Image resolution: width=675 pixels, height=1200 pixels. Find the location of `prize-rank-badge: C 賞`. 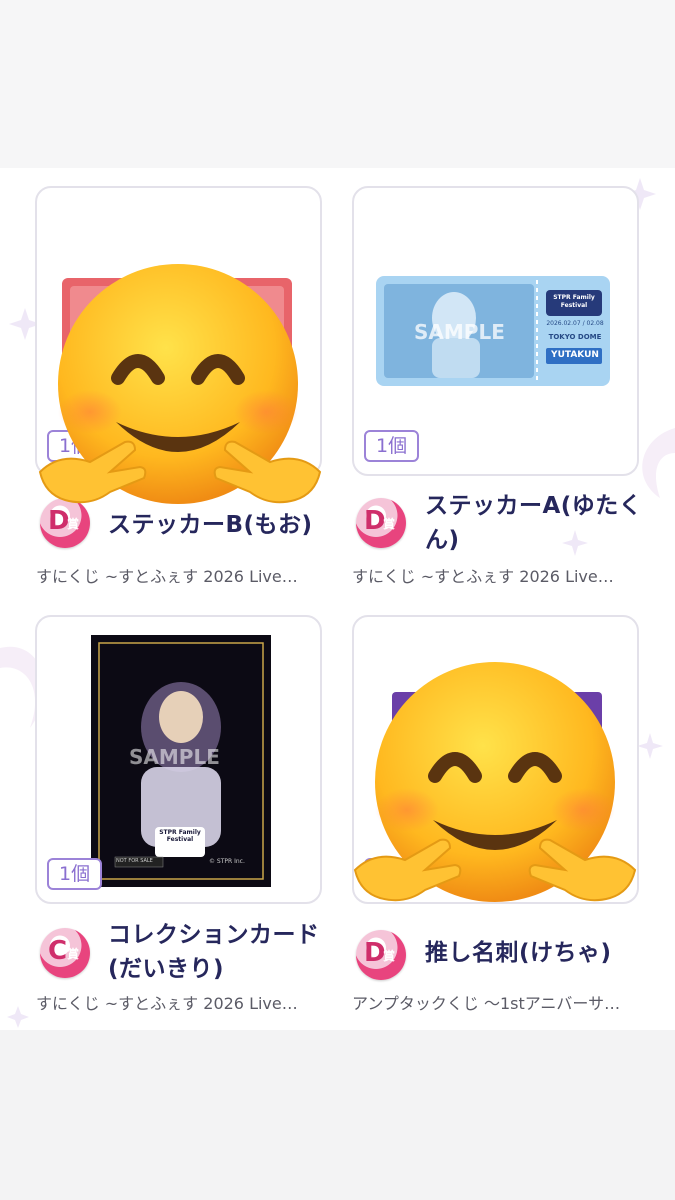

prize-rank-badge: C 賞 is located at coordinates (65, 953).